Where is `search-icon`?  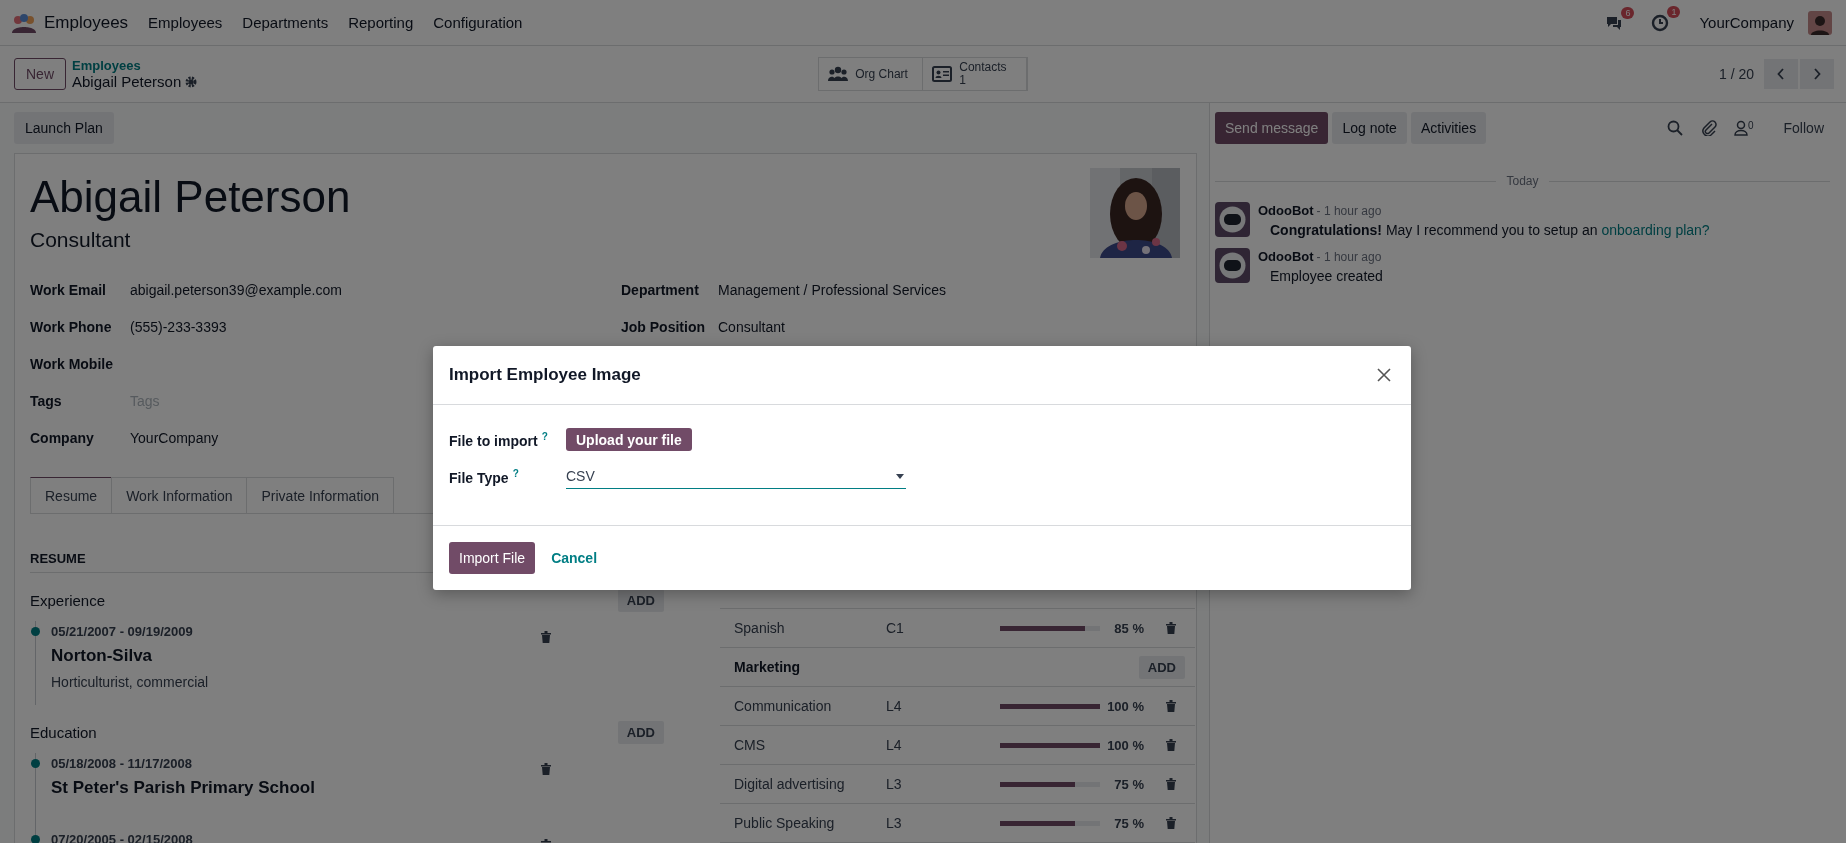 search-icon is located at coordinates (1674, 128).